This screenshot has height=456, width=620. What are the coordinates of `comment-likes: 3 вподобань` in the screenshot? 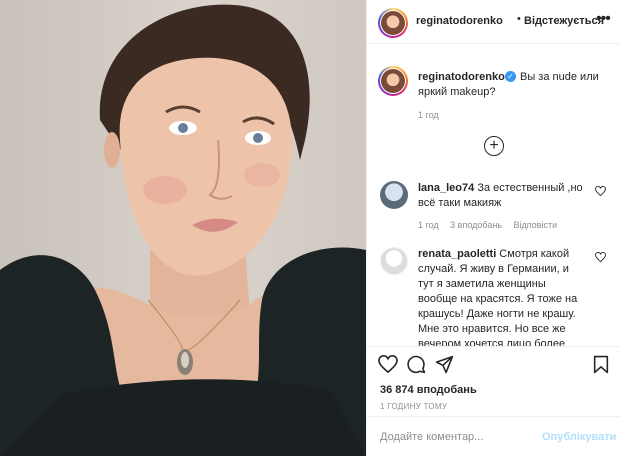 It's located at (476, 225).